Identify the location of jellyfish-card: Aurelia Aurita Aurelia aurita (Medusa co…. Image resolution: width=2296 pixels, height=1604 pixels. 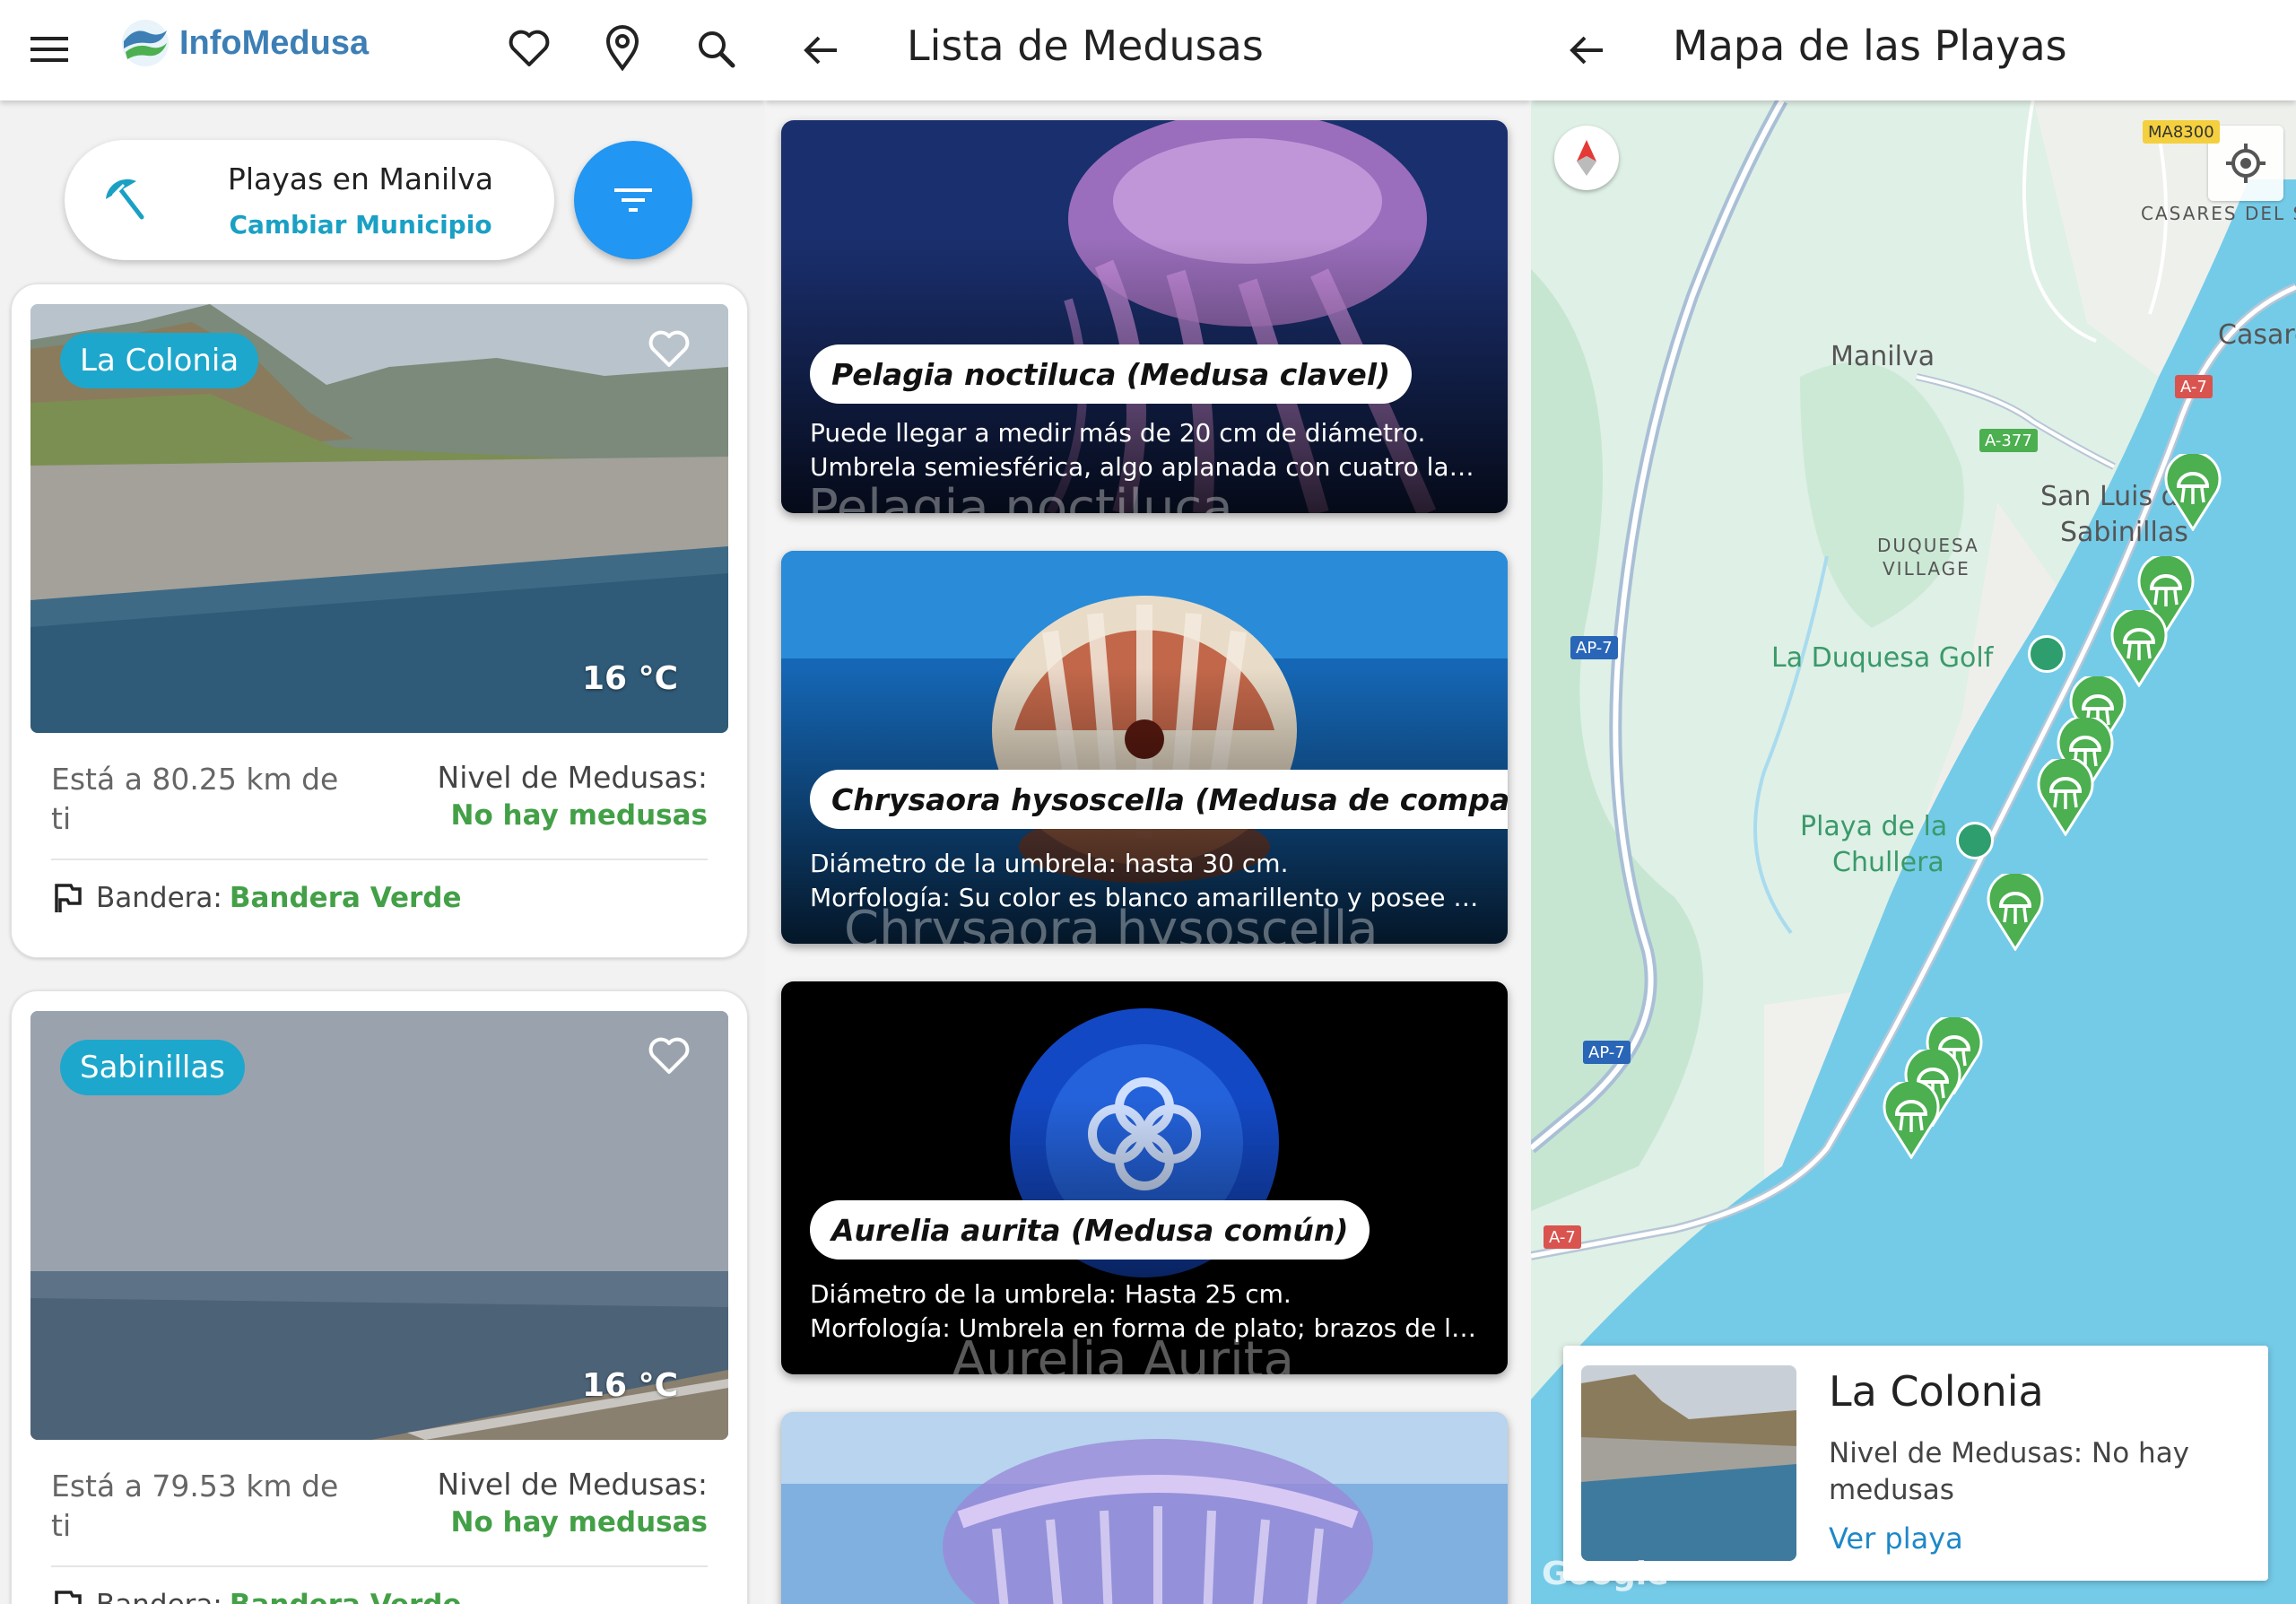
(1144, 1177).